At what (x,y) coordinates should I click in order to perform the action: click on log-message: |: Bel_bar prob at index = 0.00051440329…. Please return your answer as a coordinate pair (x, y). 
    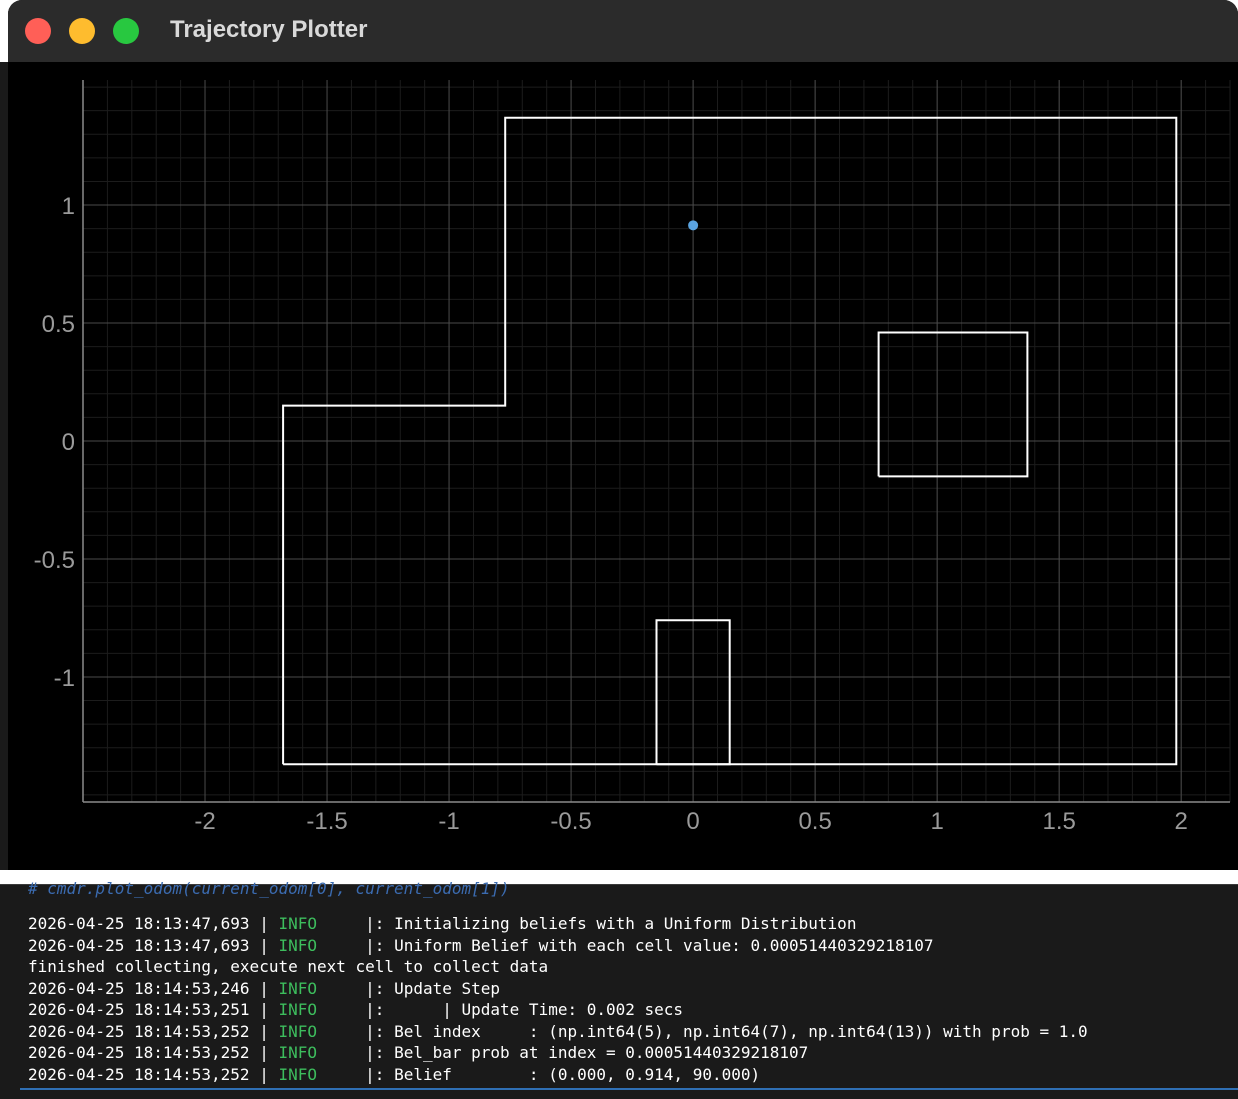
    Looking at the image, I should click on (587, 1052).